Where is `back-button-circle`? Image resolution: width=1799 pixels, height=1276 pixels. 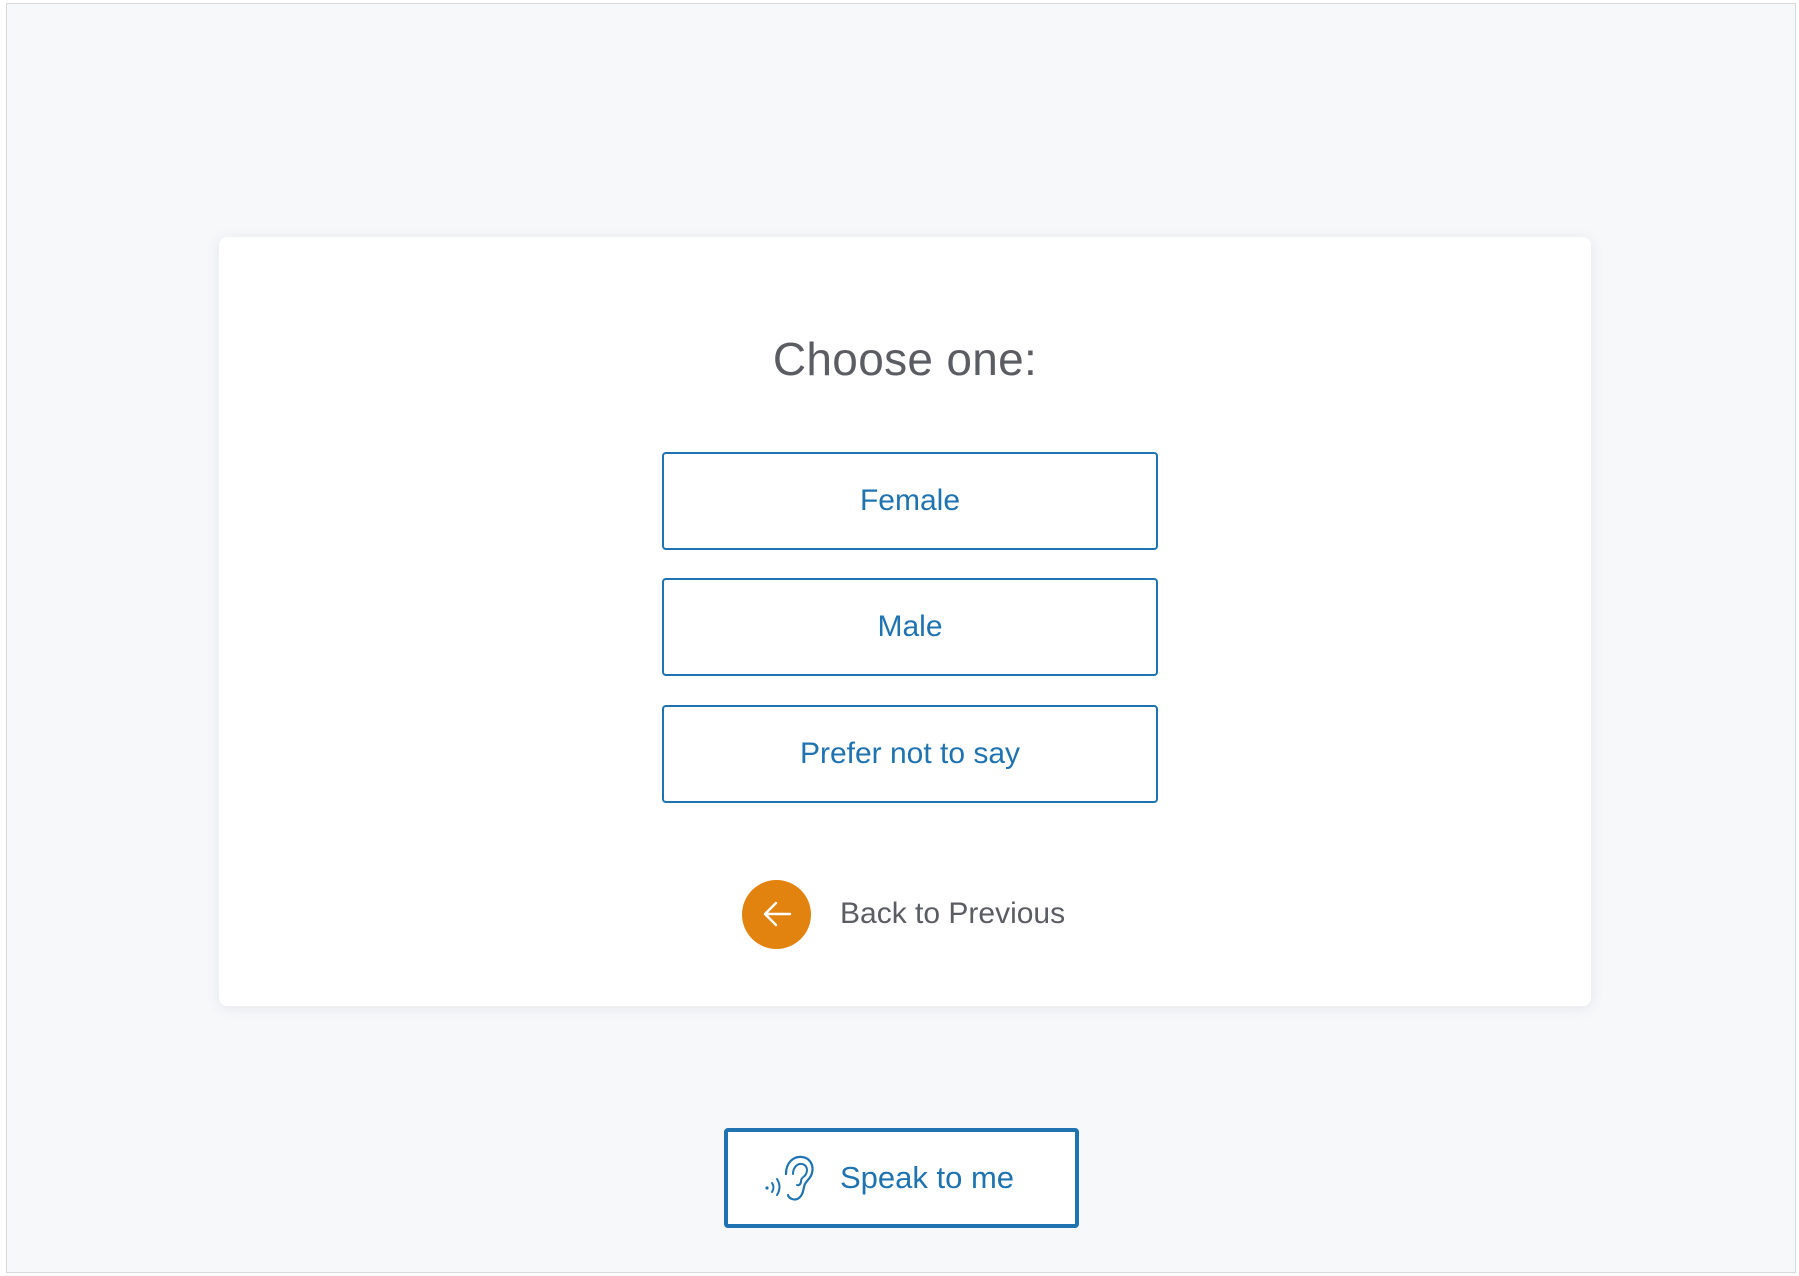
back-button-circle is located at coordinates (776, 914).